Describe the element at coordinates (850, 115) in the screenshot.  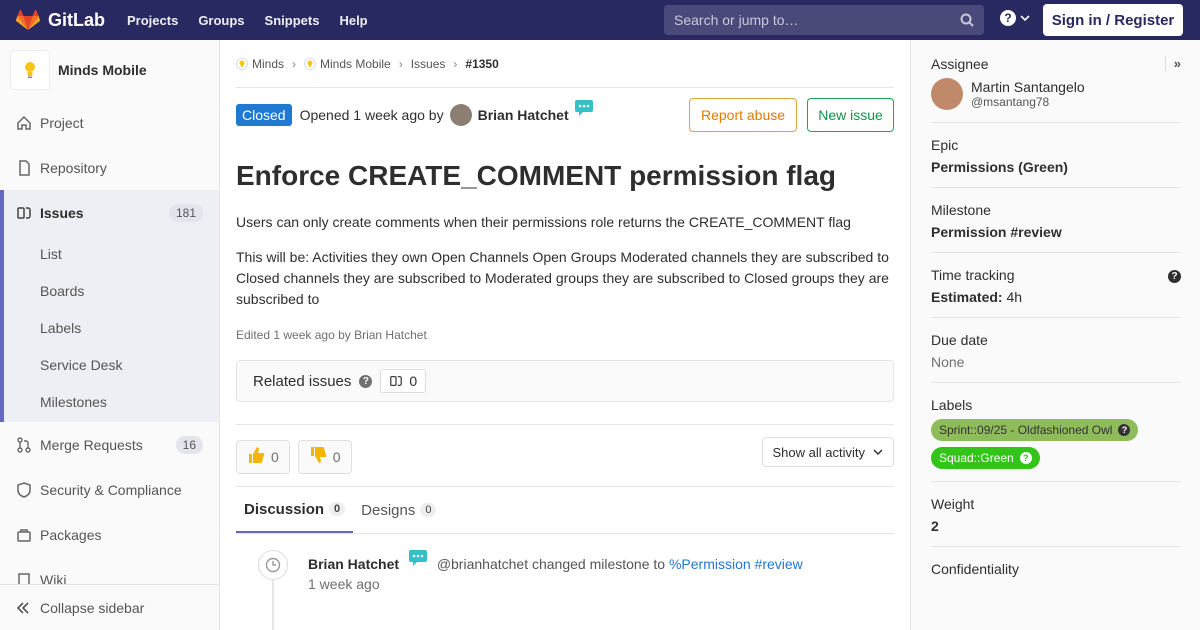
I see `new-issue-button: New issue` at that location.